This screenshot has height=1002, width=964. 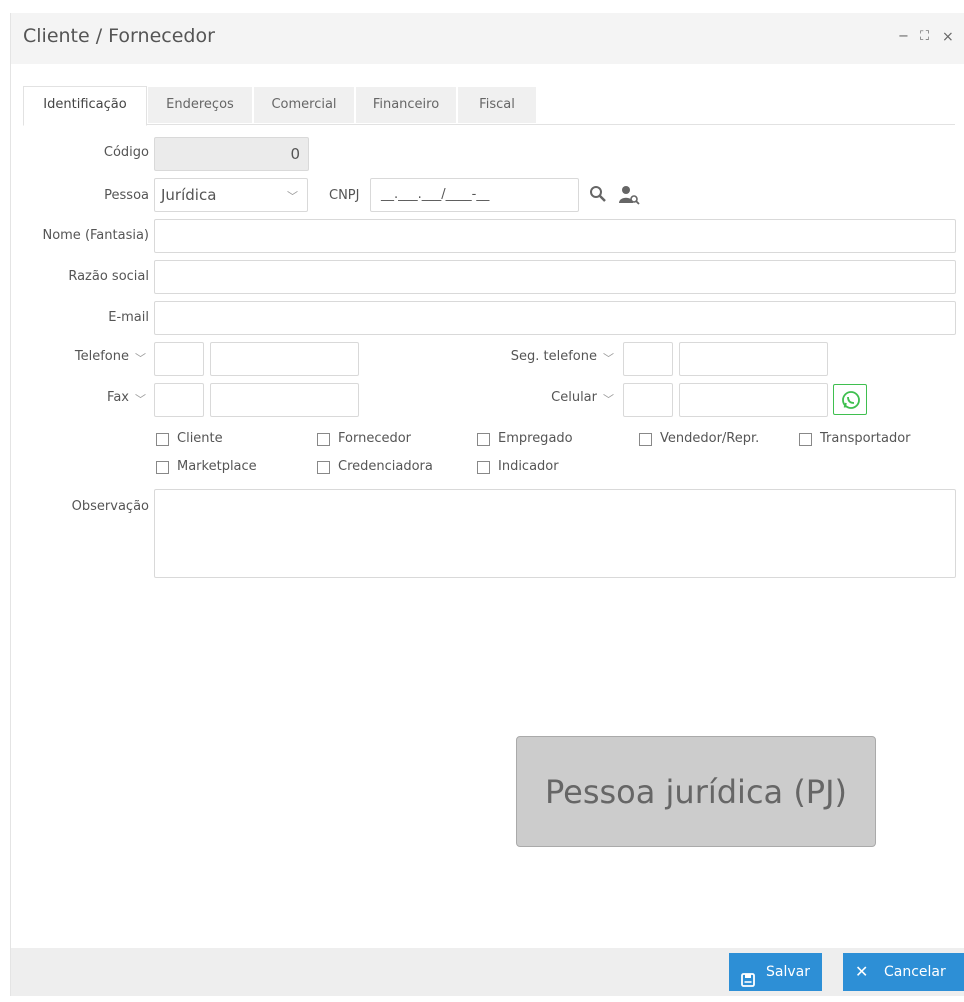 I want to click on whatsapp-icon, so click(x=851, y=402).